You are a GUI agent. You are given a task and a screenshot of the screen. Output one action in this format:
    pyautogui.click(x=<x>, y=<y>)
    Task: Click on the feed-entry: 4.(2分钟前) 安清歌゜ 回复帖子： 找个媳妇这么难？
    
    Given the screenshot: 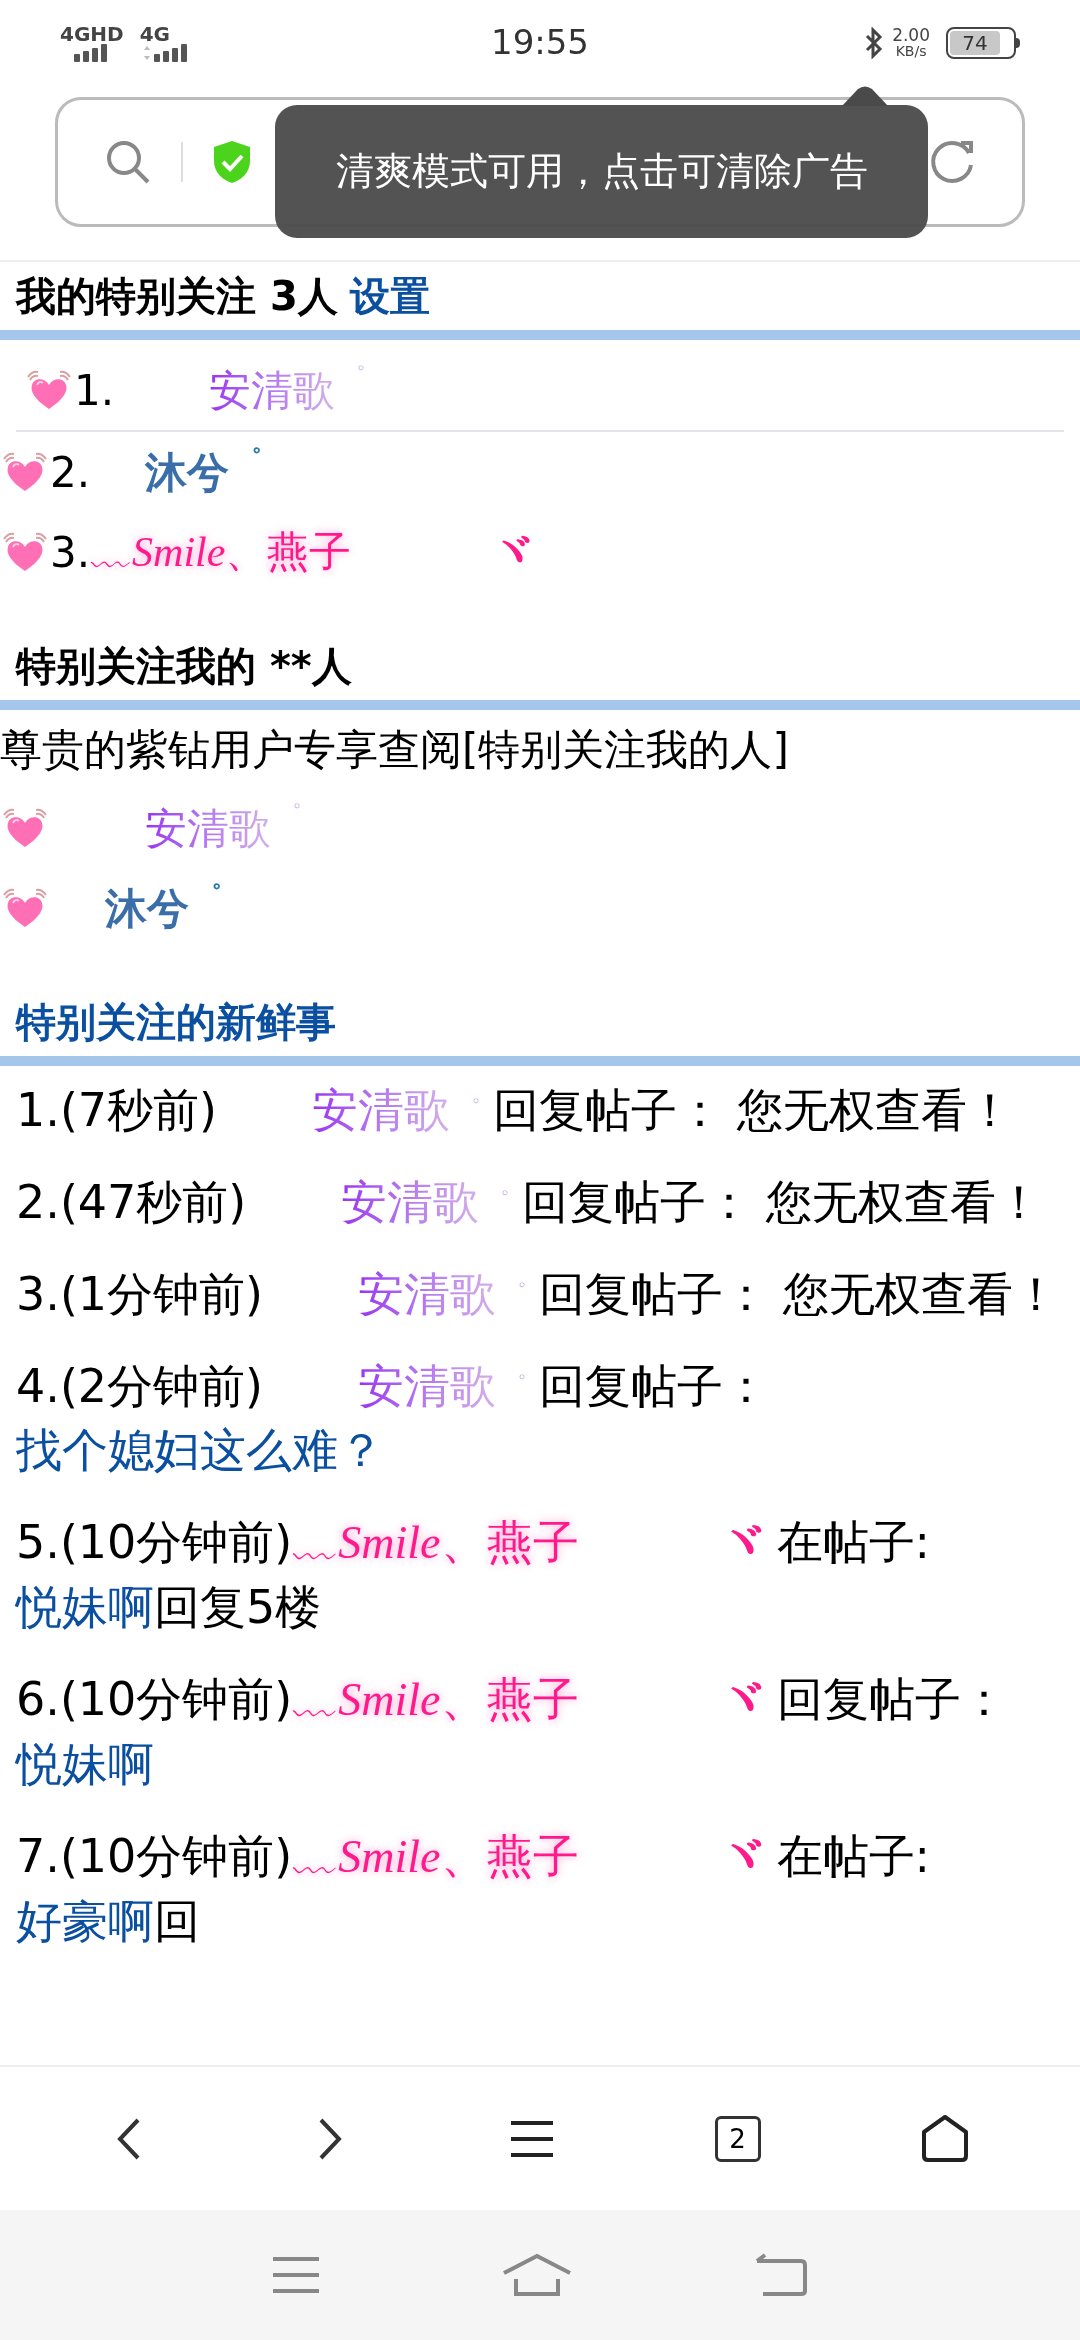 What is the action you would take?
    pyautogui.click(x=393, y=1418)
    